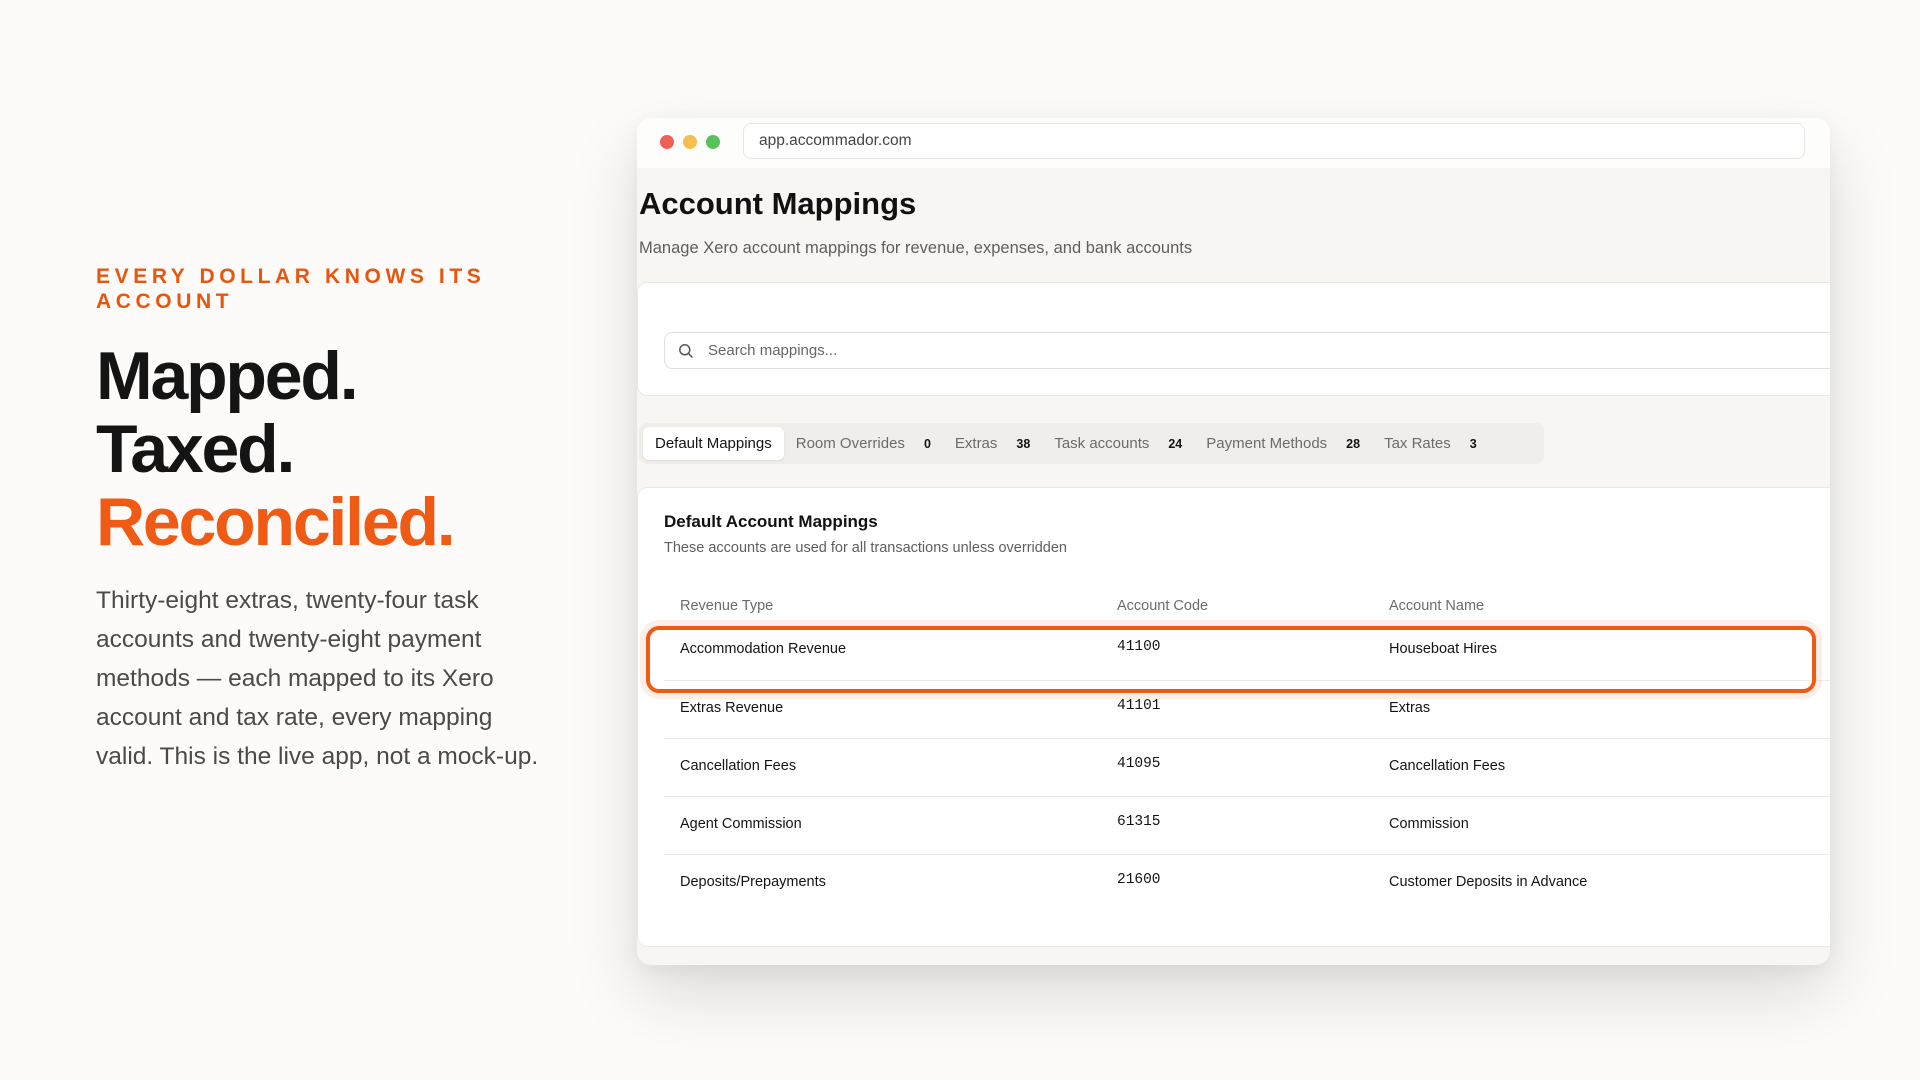 The image size is (1920, 1080). I want to click on account-code-cell: 61315, so click(1139, 822).